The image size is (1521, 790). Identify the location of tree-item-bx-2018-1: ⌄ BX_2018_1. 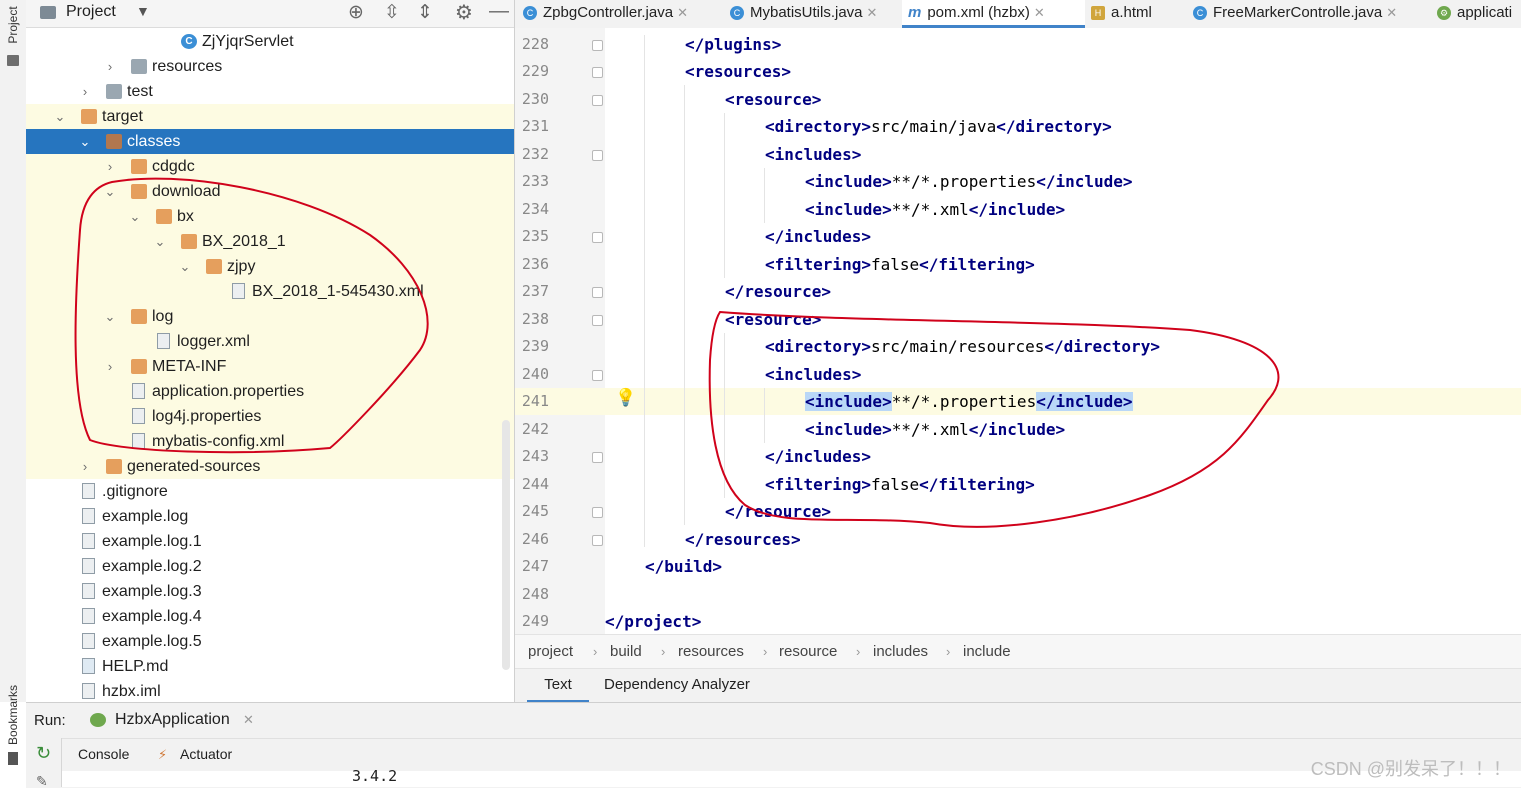
(270, 241).